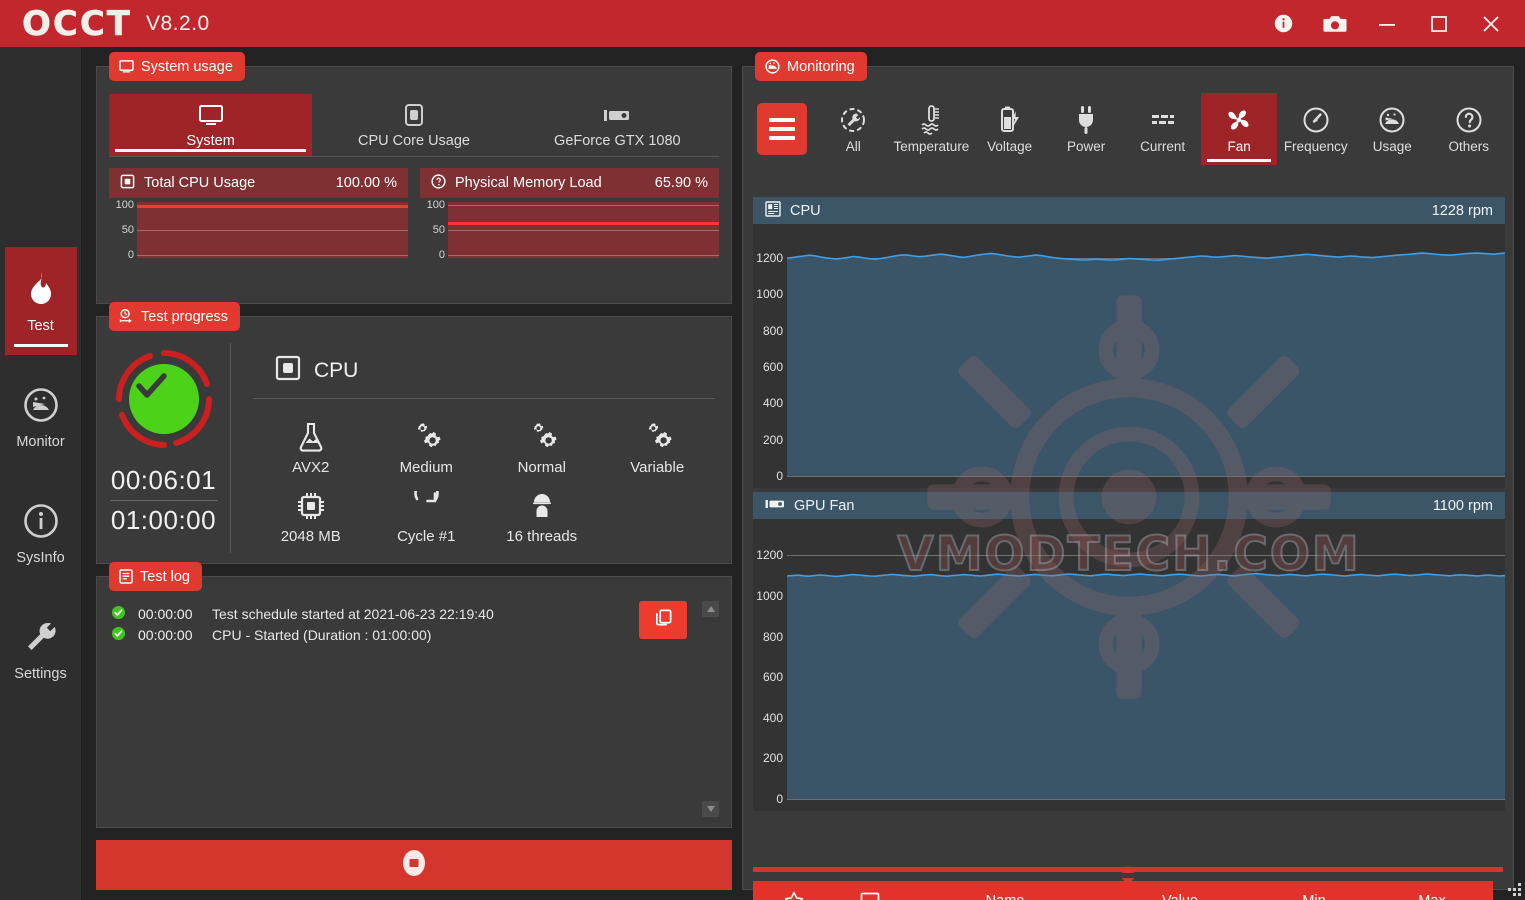 The image size is (1525, 900). I want to click on axis-tick: 1200, so click(769, 555).